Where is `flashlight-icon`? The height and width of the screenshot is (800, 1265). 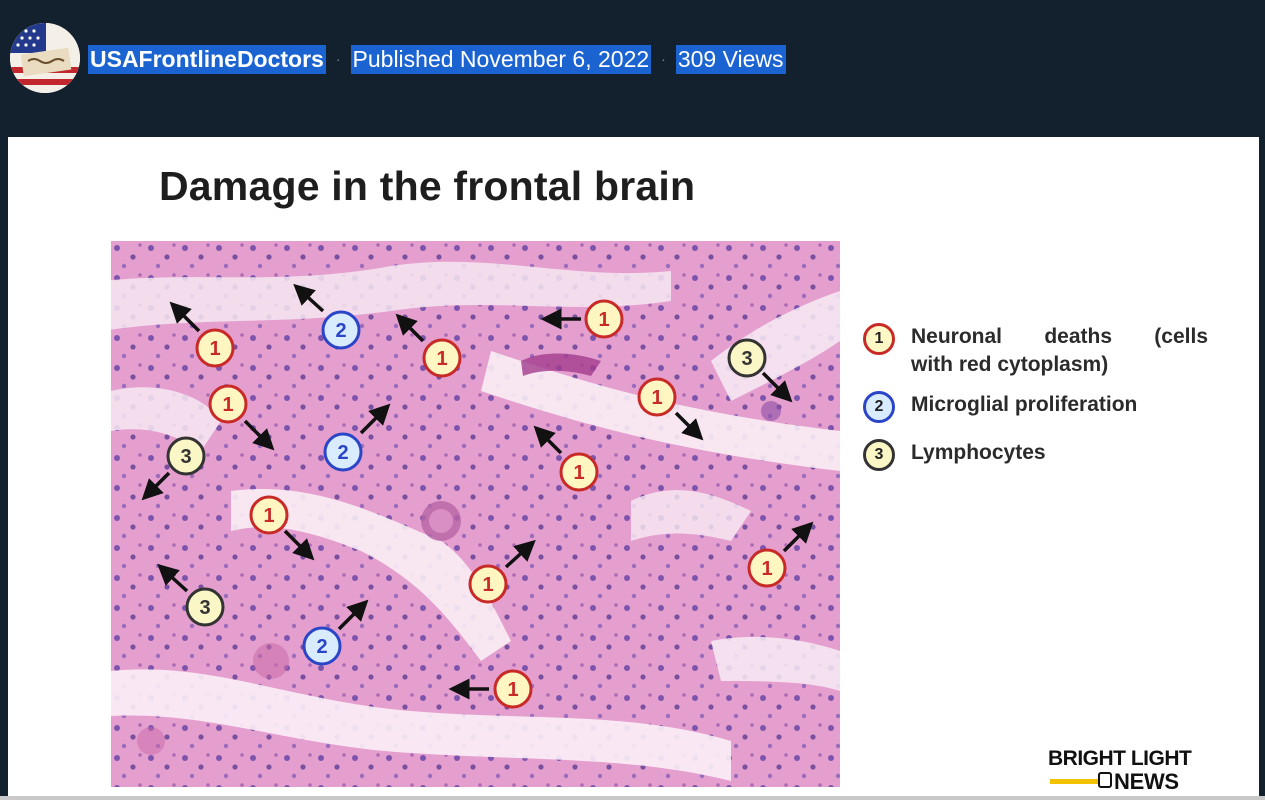 flashlight-icon is located at coordinates (1105, 780).